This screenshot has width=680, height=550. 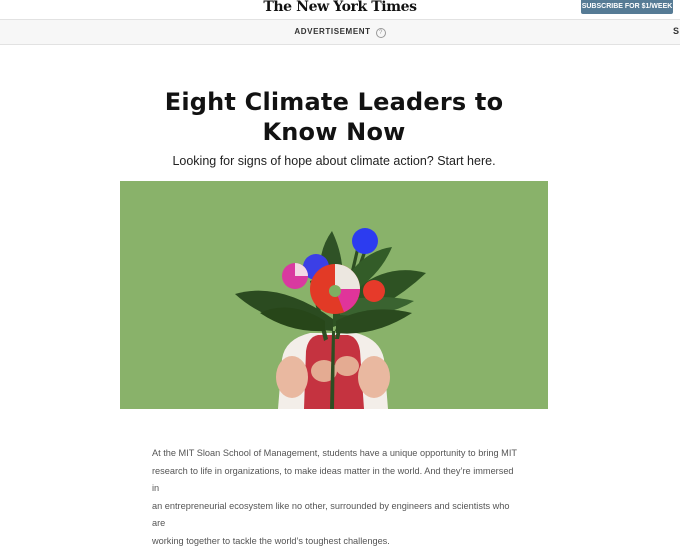 I want to click on advertisement-label: ADVERTISEMENT, so click(x=332, y=31).